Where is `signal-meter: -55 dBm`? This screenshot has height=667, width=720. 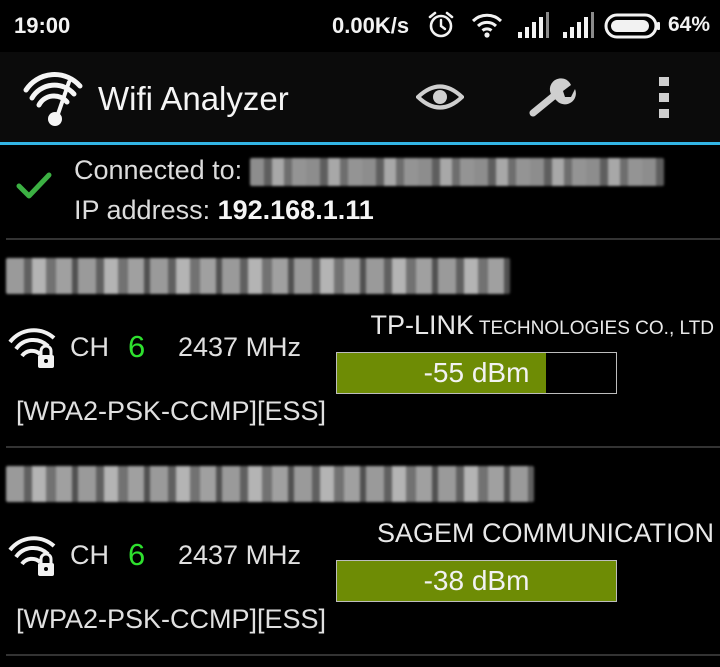
signal-meter: -55 dBm is located at coordinates (476, 373).